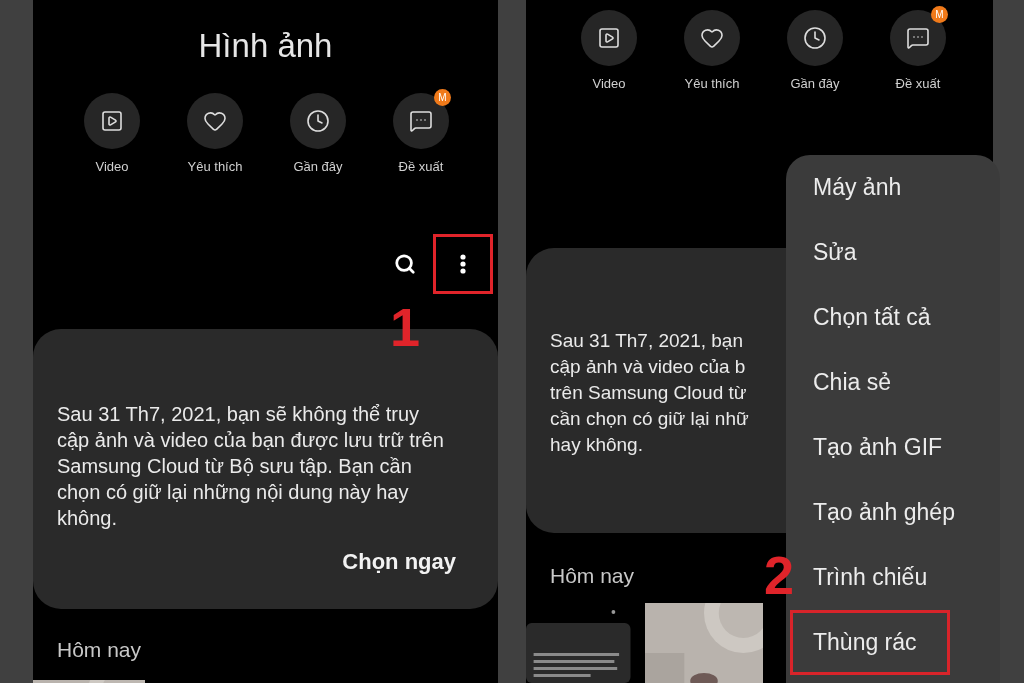 This screenshot has height=683, width=1024. I want to click on menu-item: Chia sẻ, so click(857, 382).